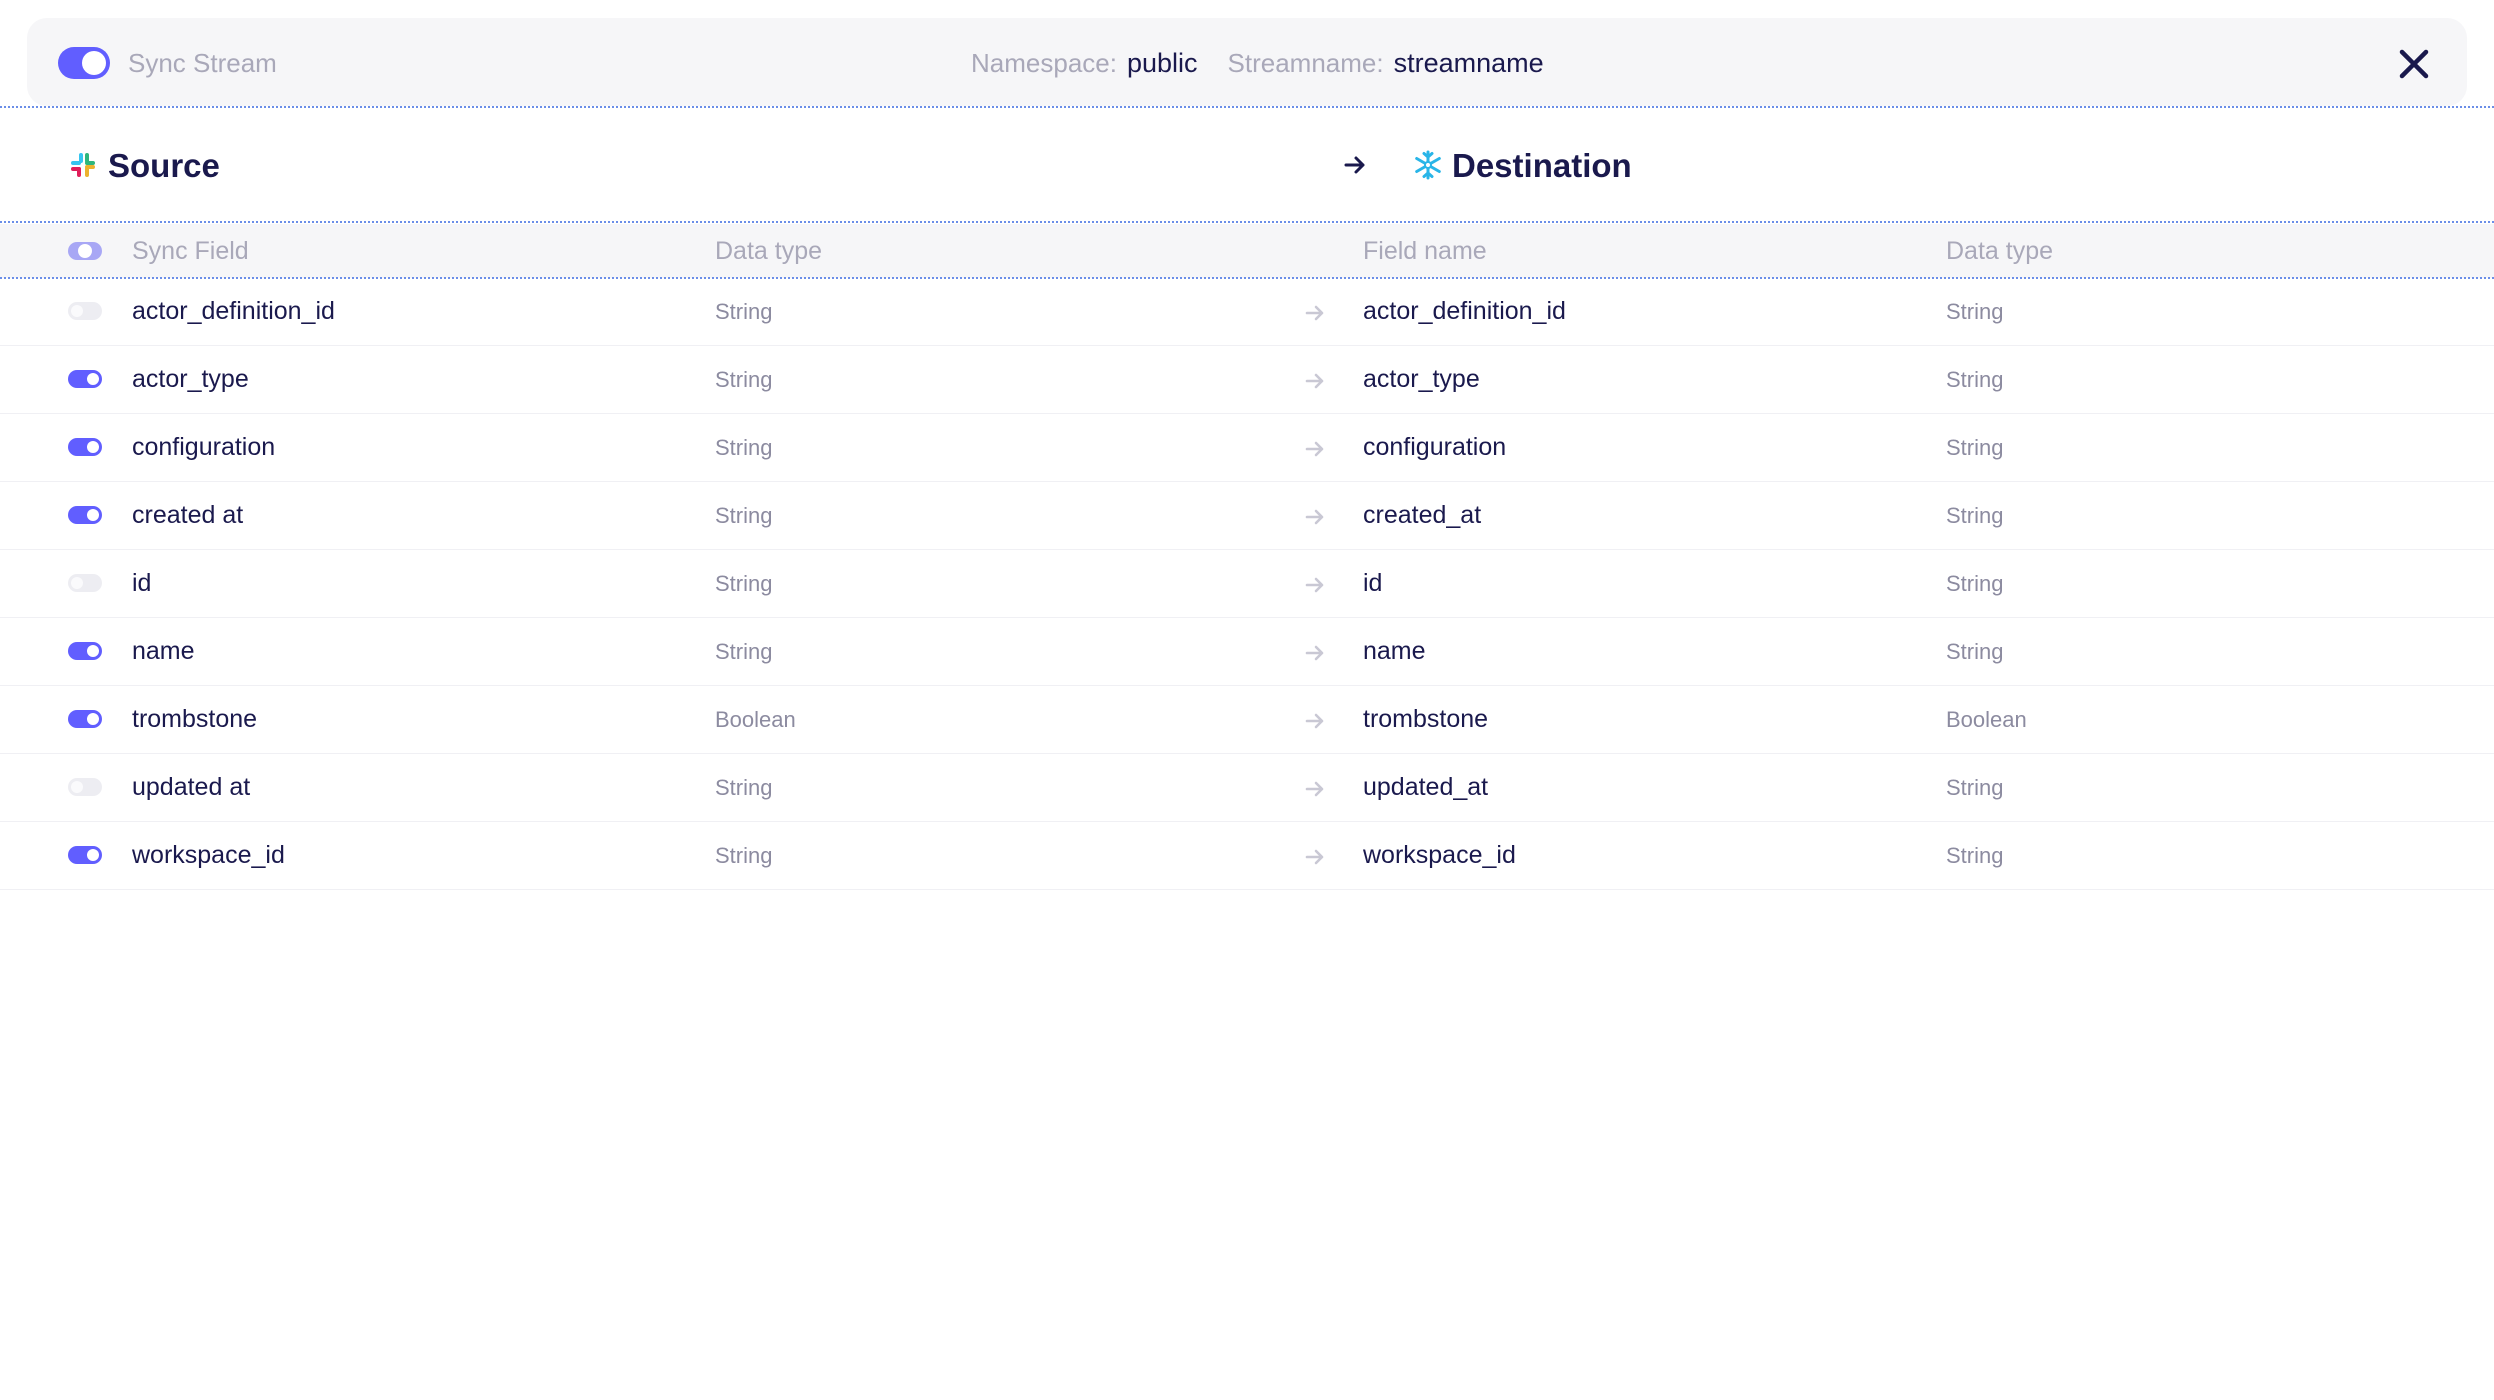 The image size is (2494, 1400). I want to click on source-field-name: updated at, so click(191, 787).